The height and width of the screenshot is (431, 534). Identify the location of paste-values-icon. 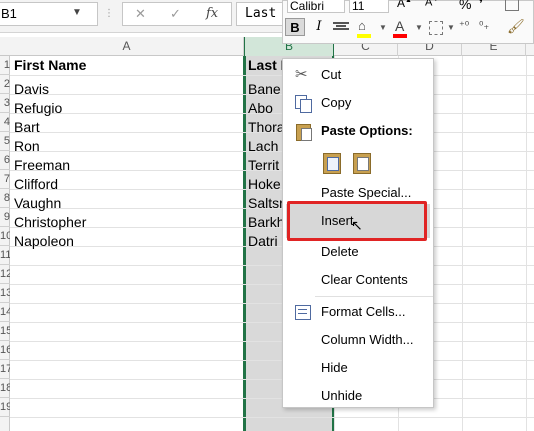
(362, 162).